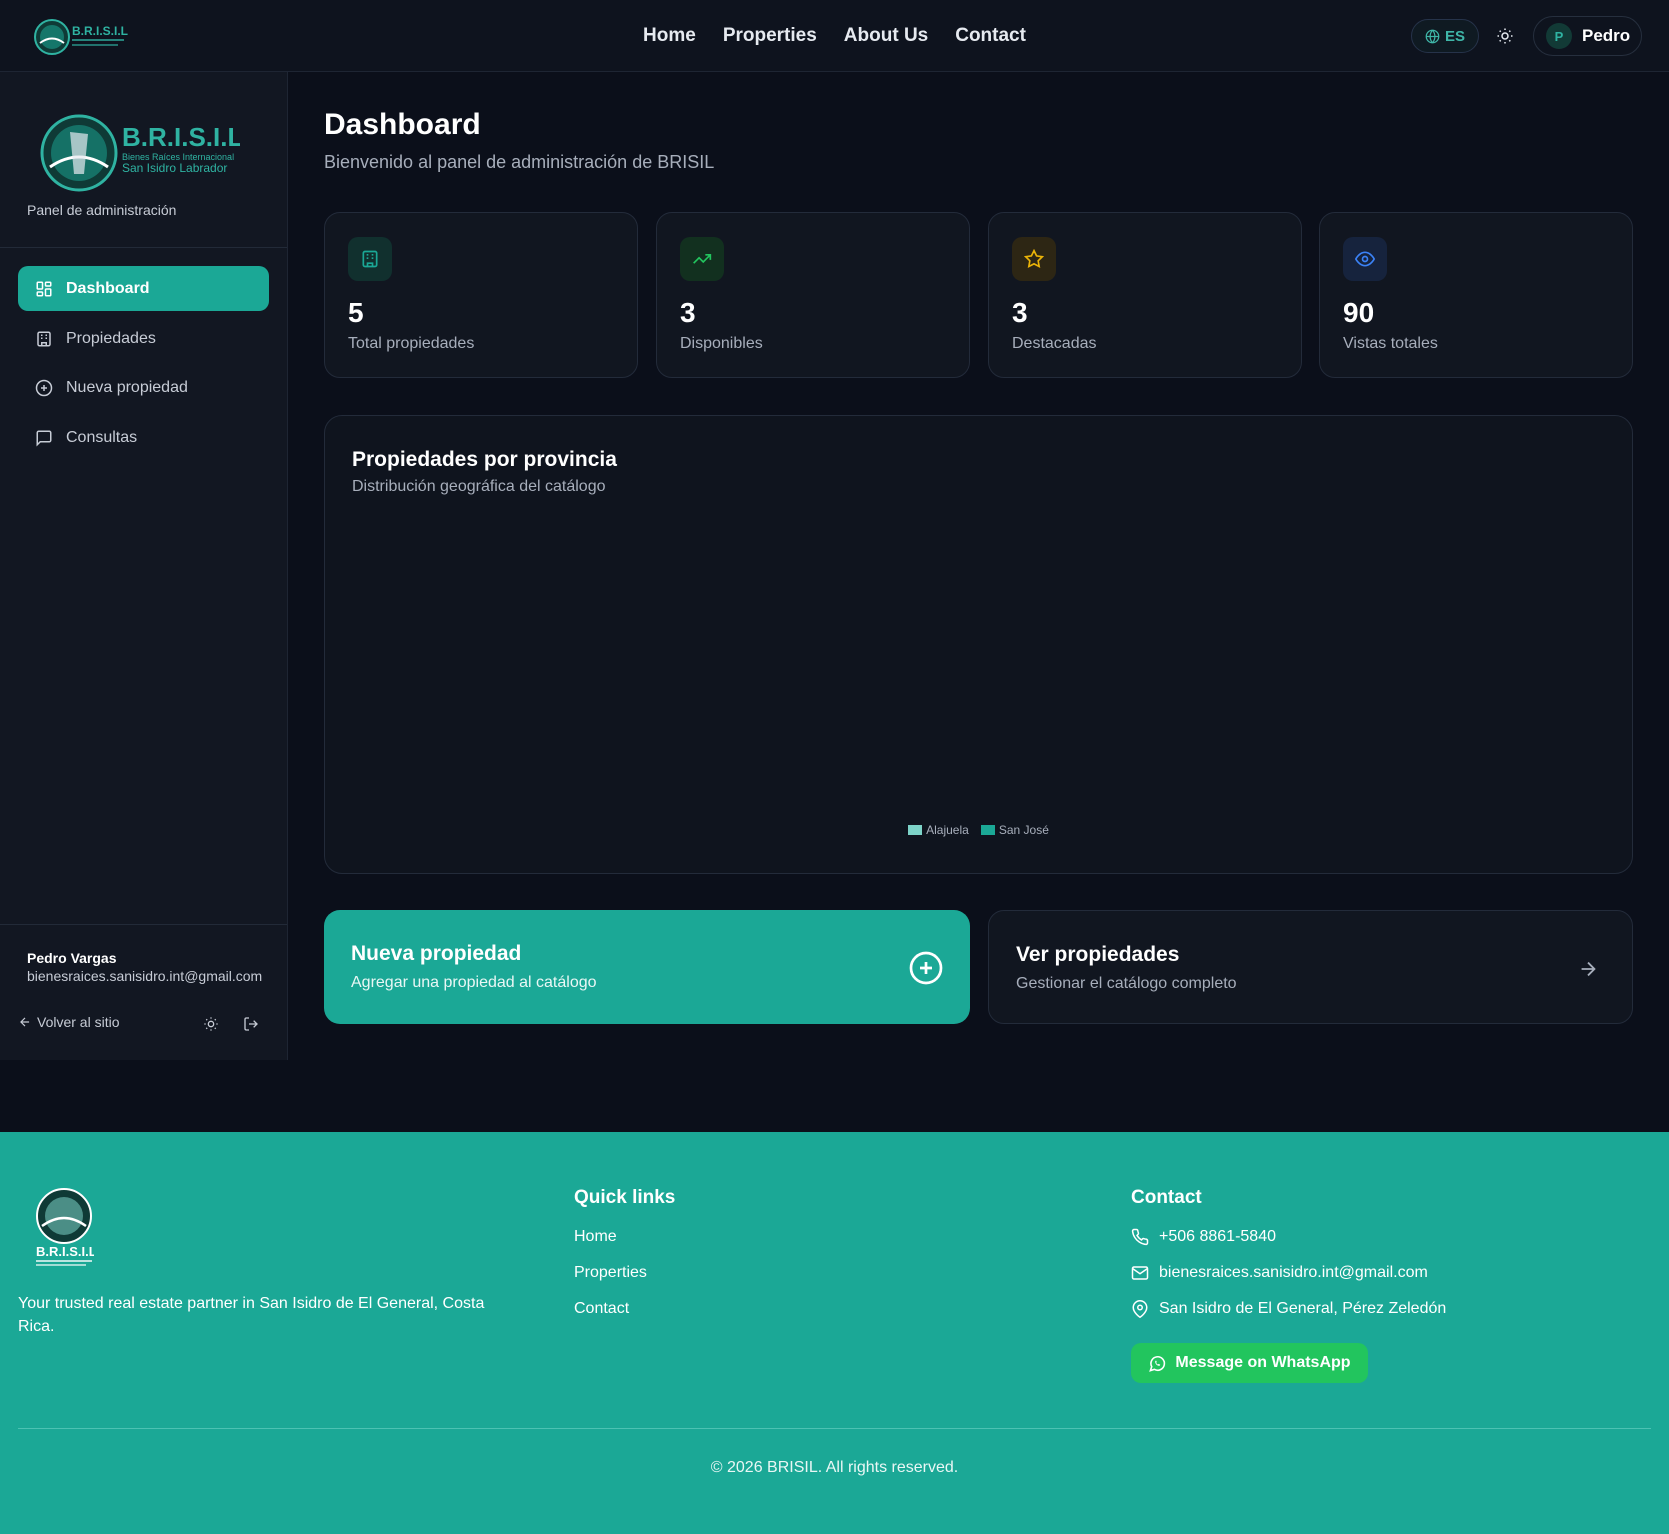 The width and height of the screenshot is (1669, 1534). I want to click on stat-label: Total propiedades, so click(411, 343).